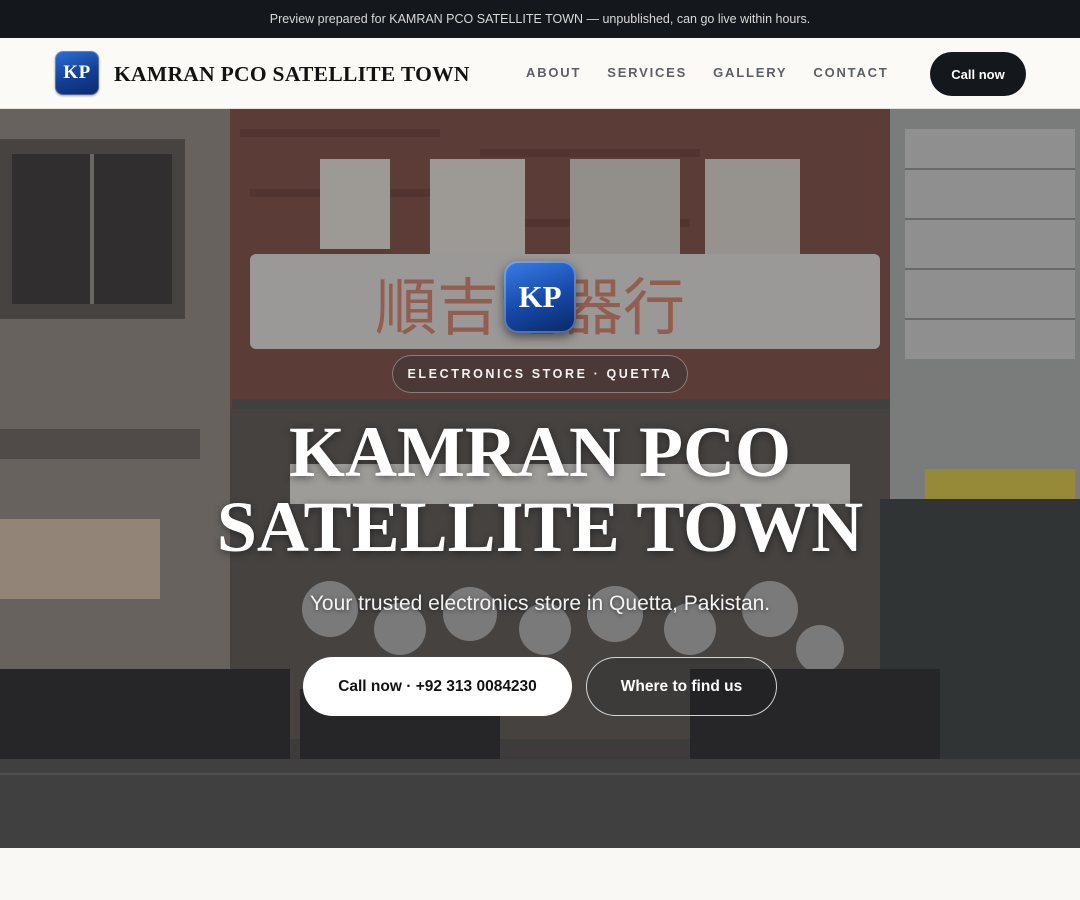 This screenshot has width=1080, height=900. I want to click on logo-initials: KP, so click(77, 72).